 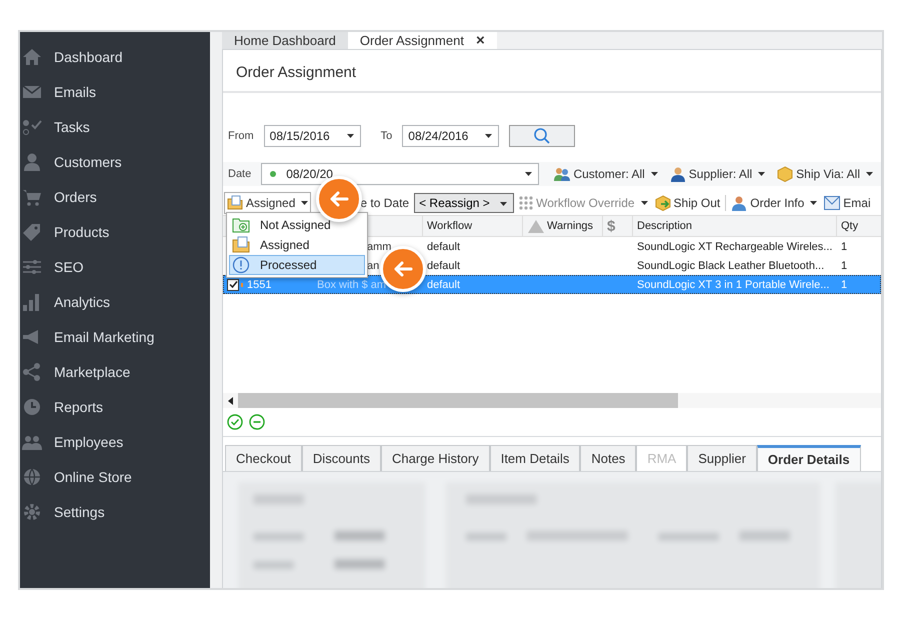 I want to click on search-icon, so click(x=542, y=136).